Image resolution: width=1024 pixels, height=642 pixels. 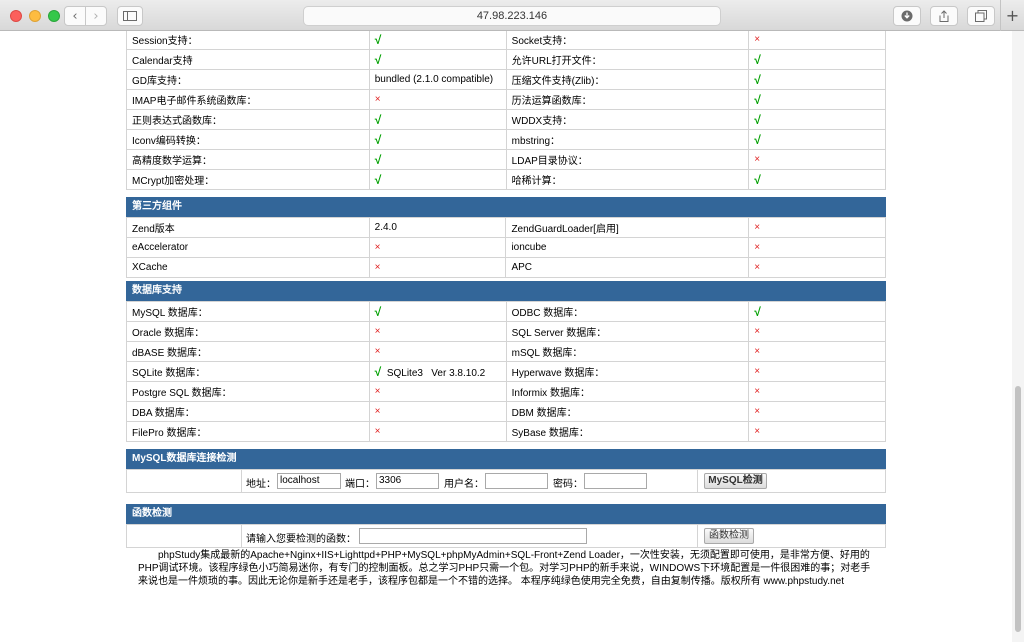 What do you see at coordinates (568, 484) in the screenshot?
I see `password-label: 密码：` at bounding box center [568, 484].